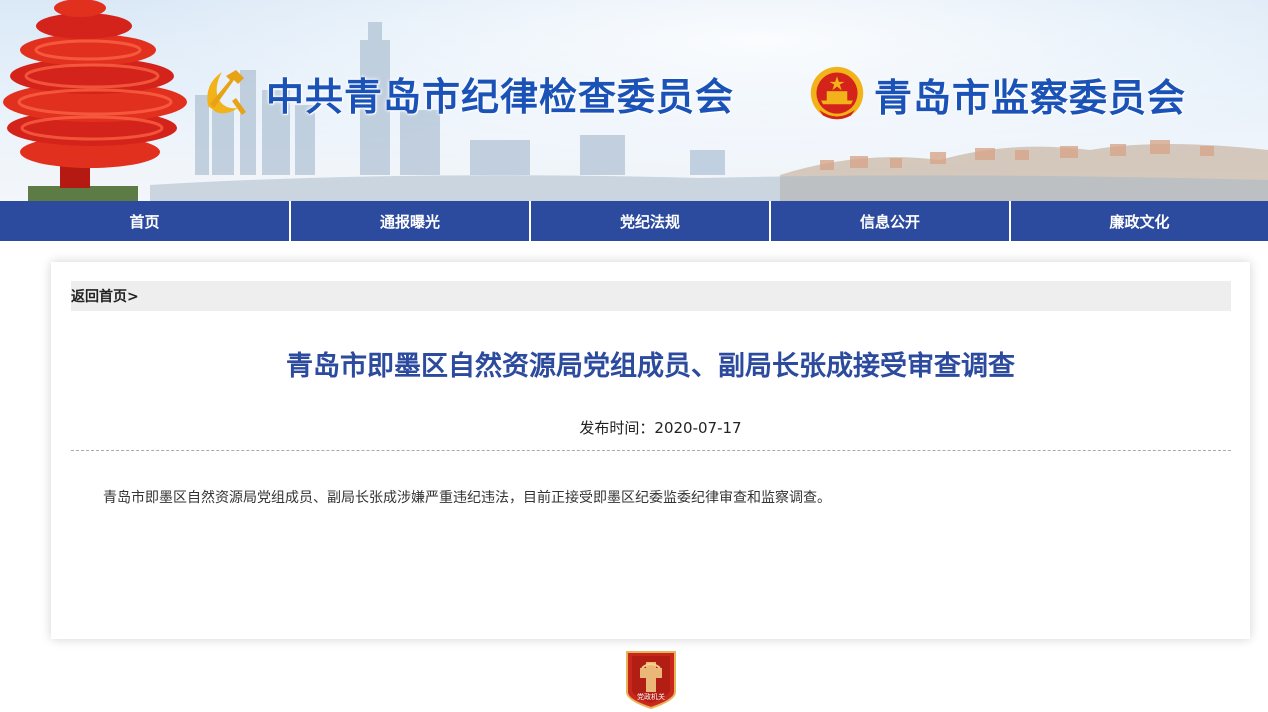 The height and width of the screenshot is (712, 1268). I want to click on org-title-1-block: 中共青岛市纪律检查委员会, so click(465, 93).